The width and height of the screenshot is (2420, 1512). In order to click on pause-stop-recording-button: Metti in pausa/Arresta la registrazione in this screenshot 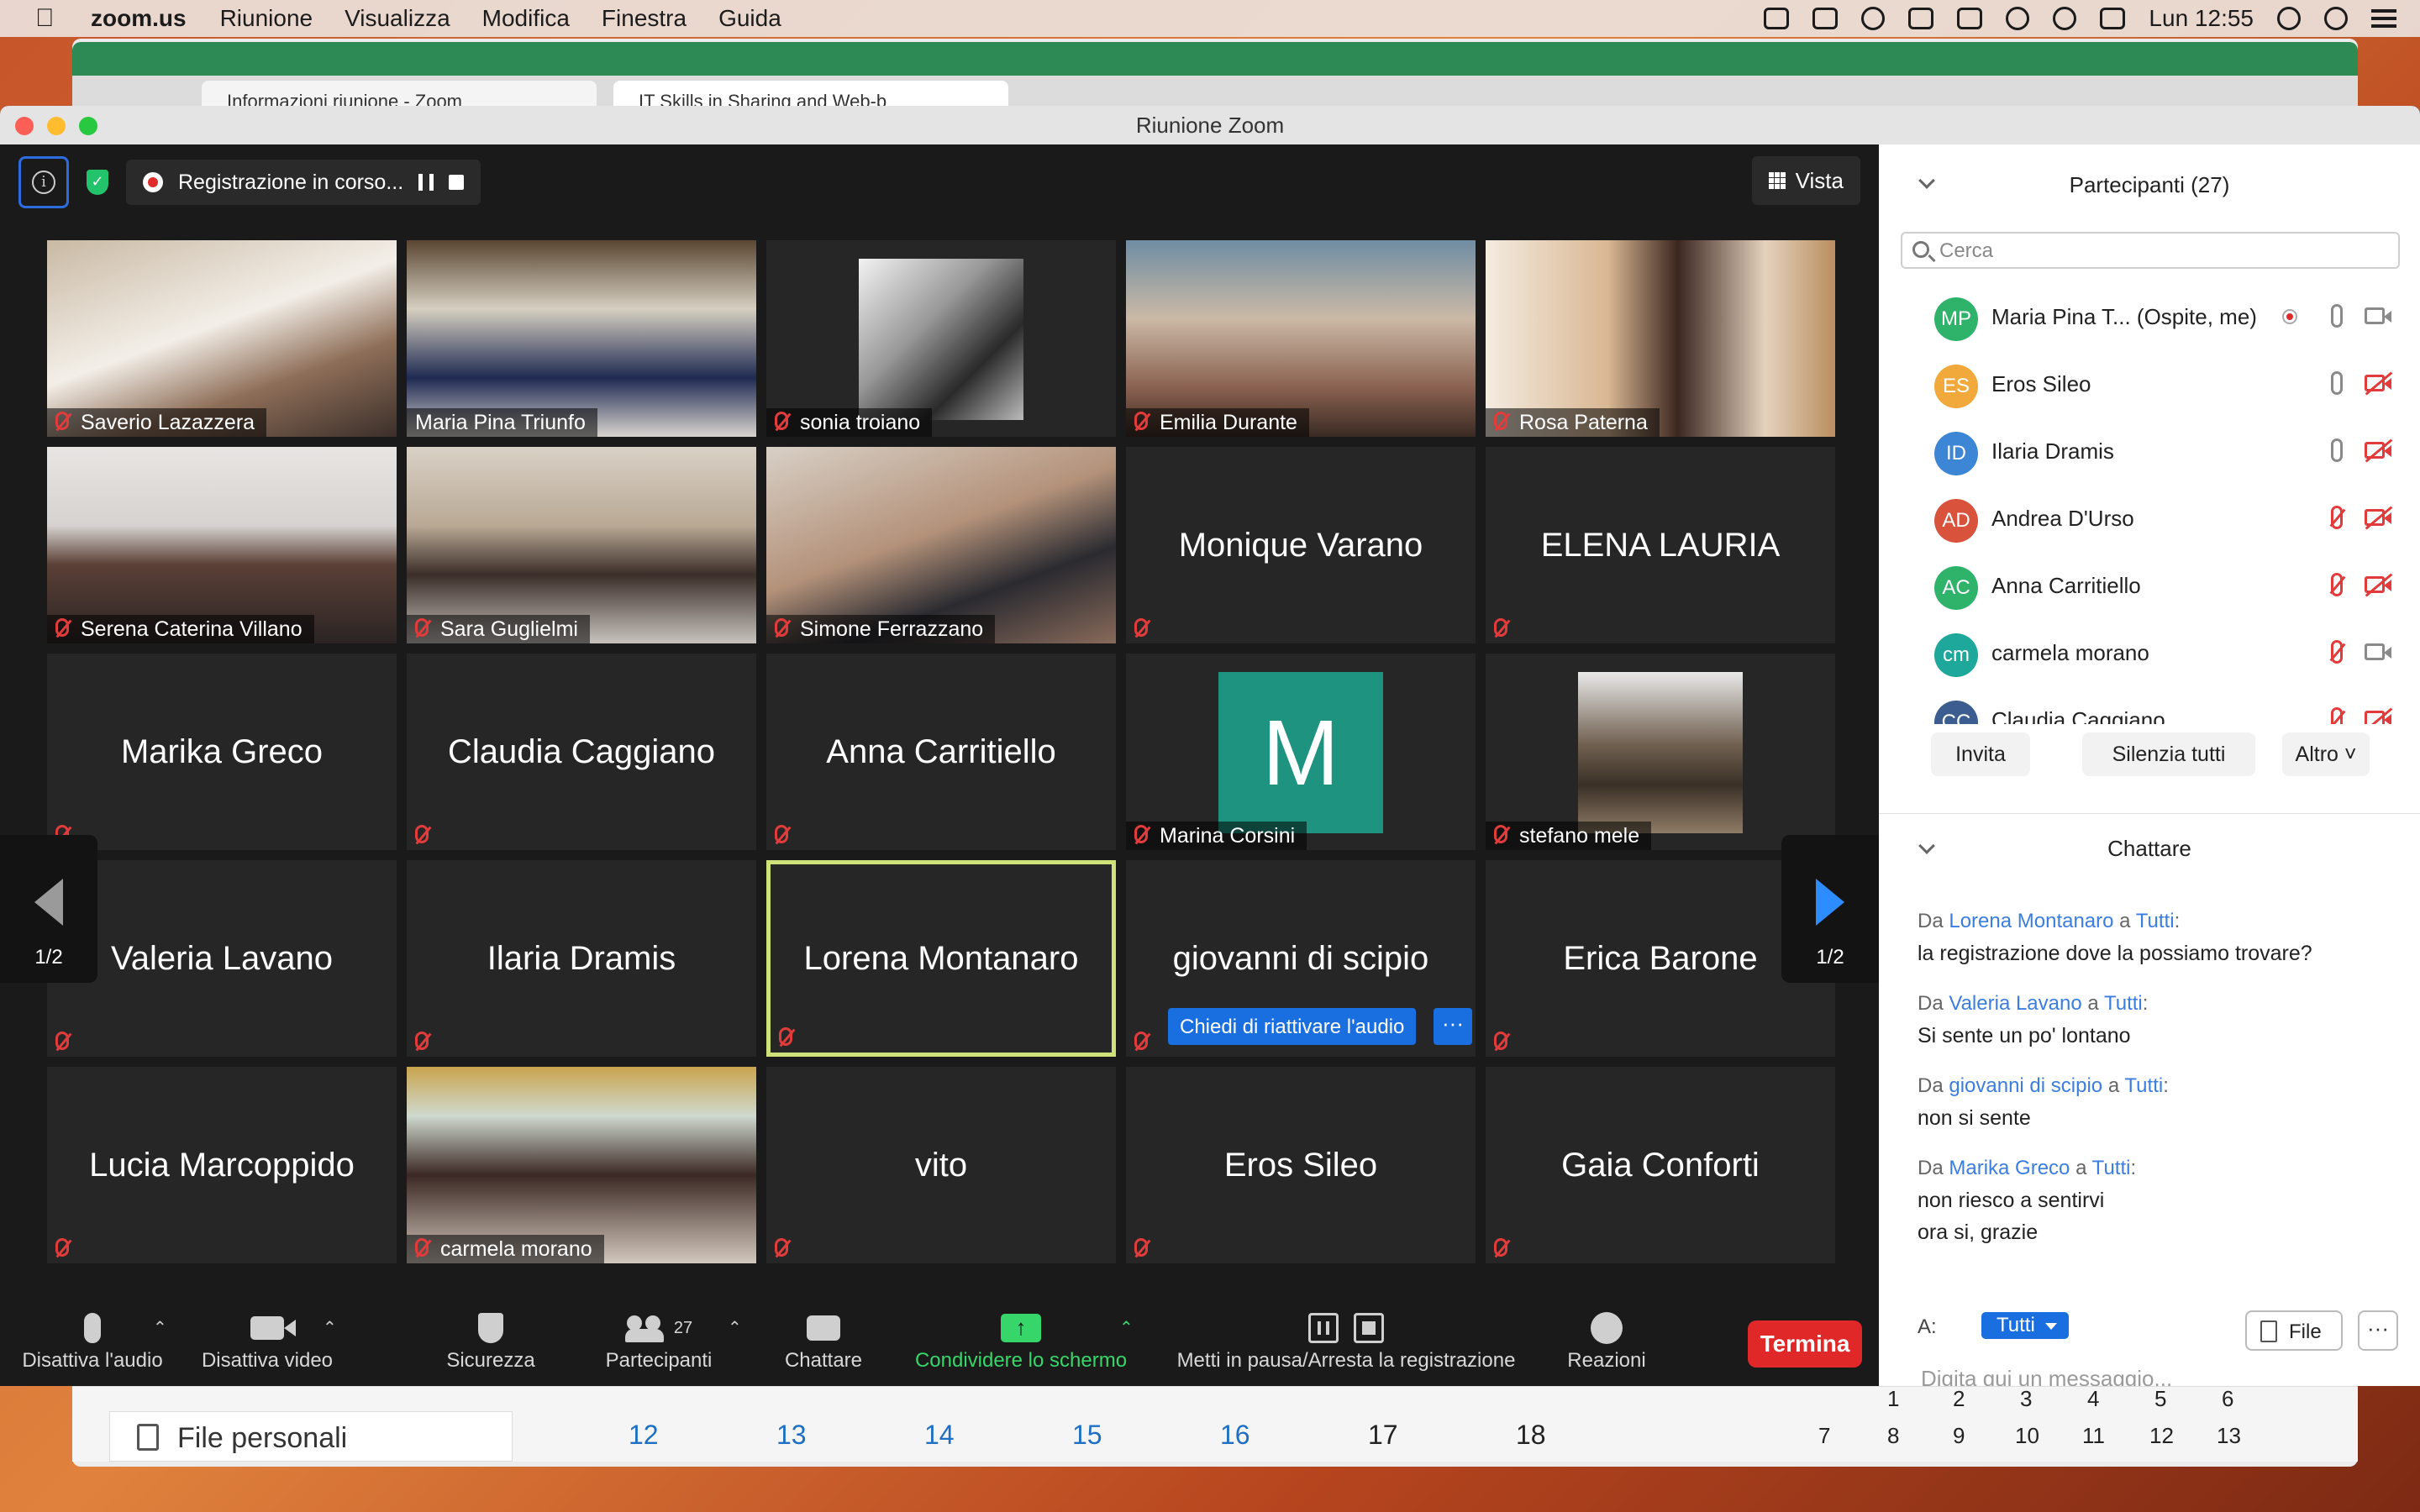, I will do `click(1346, 1340)`.